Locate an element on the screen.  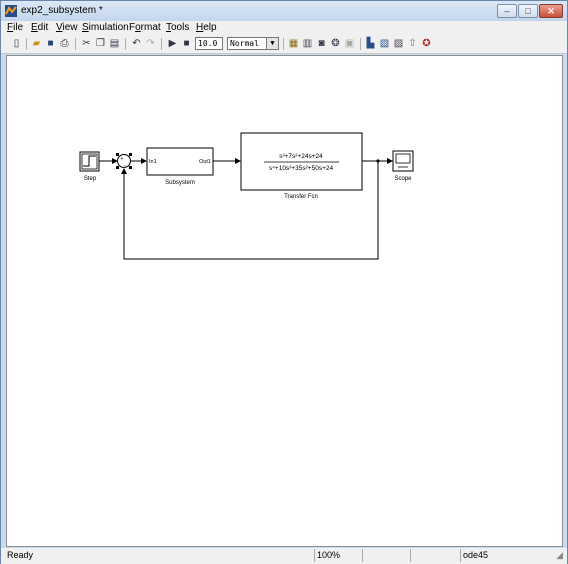
model-advisor-icon: ◙ is located at coordinates (321, 43).